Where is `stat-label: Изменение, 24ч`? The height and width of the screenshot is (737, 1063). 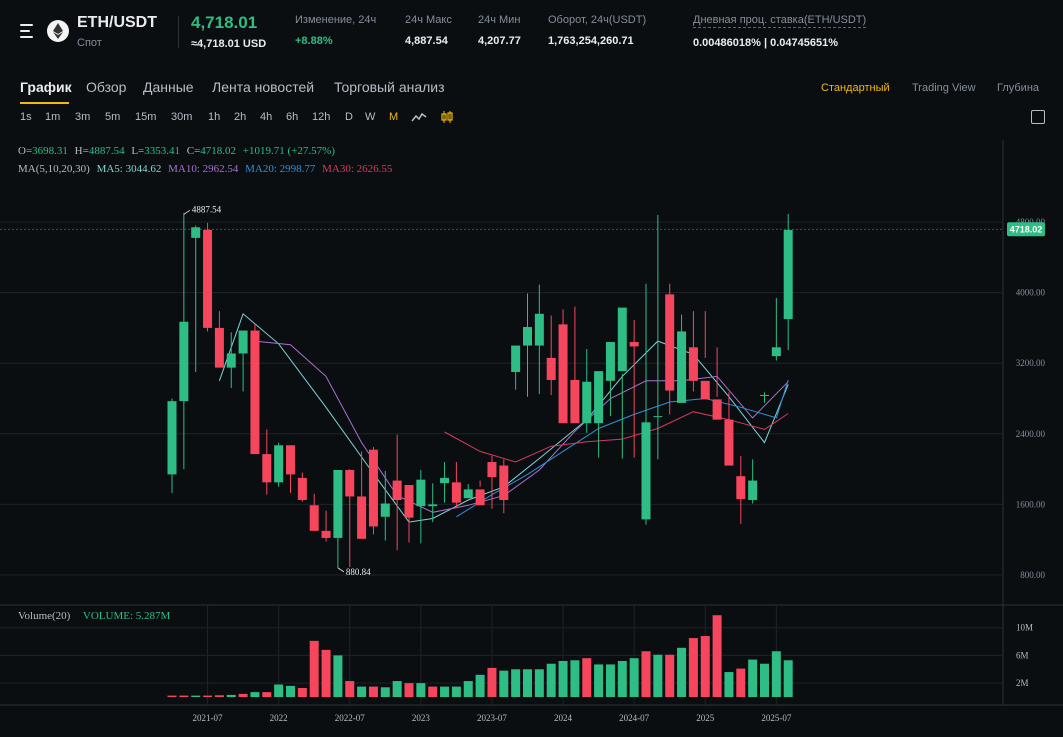 stat-label: Изменение, 24ч is located at coordinates (336, 20).